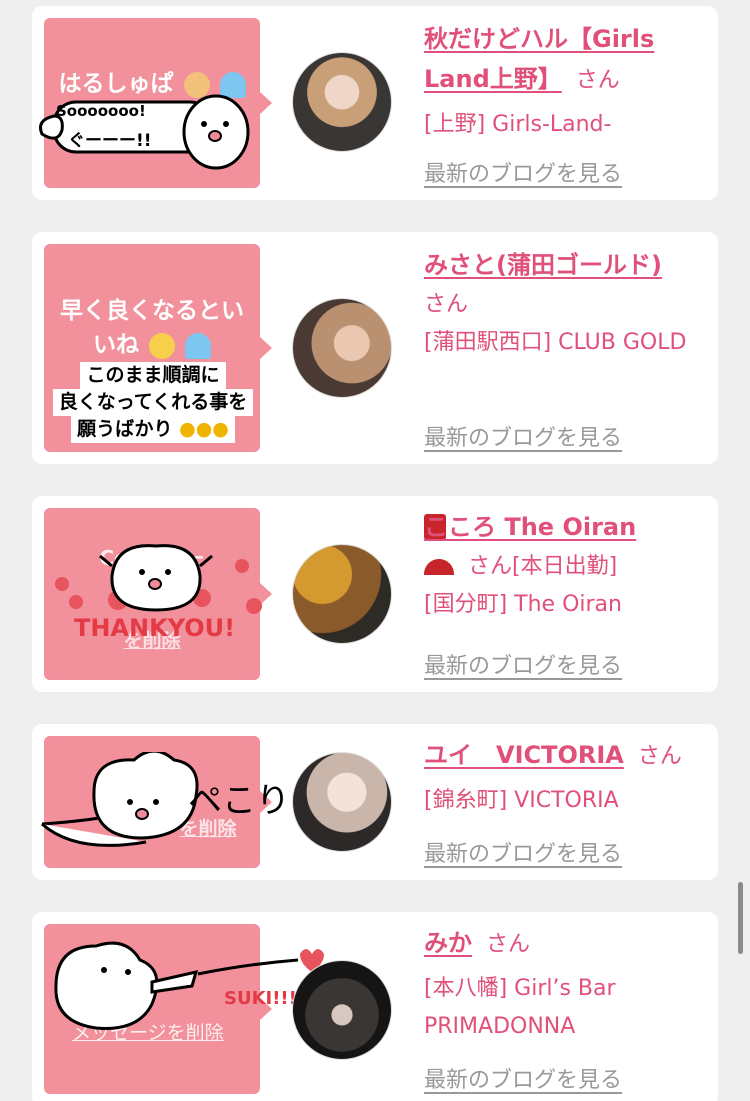 The height and width of the screenshot is (1101, 750). I want to click on cast-name-link: みさと(蒲田ゴールド), so click(543, 265).